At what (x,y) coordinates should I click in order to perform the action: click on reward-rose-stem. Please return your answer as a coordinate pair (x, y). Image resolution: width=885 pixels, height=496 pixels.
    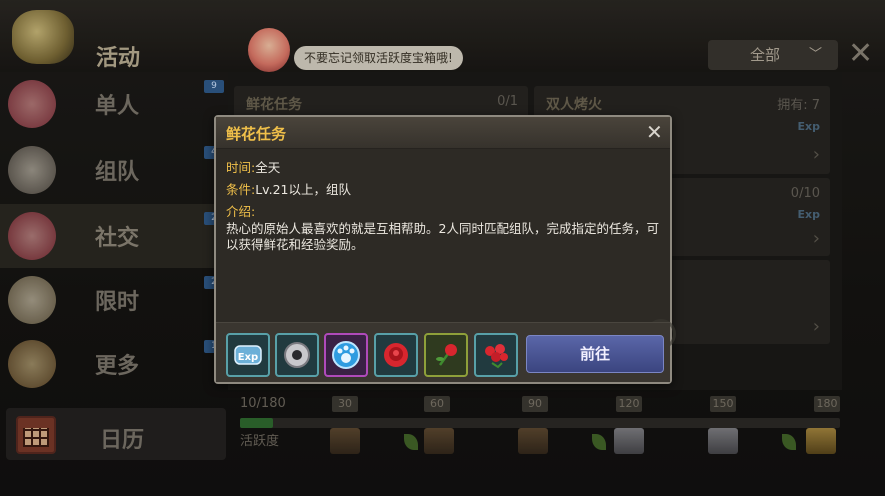
    Looking at the image, I should click on (446, 355).